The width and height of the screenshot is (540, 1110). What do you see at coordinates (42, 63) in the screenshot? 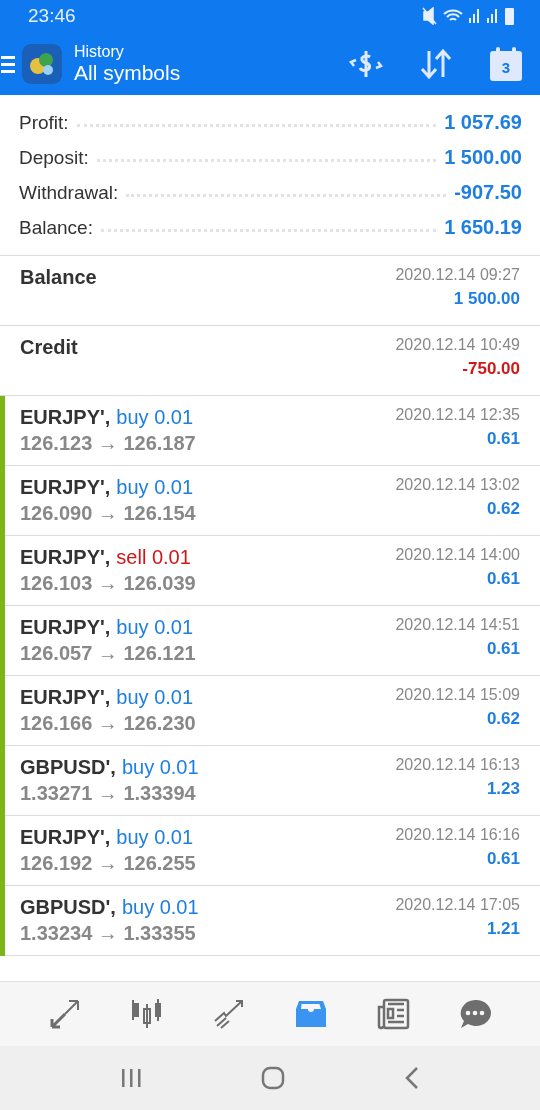
I see `app-logo-icon` at bounding box center [42, 63].